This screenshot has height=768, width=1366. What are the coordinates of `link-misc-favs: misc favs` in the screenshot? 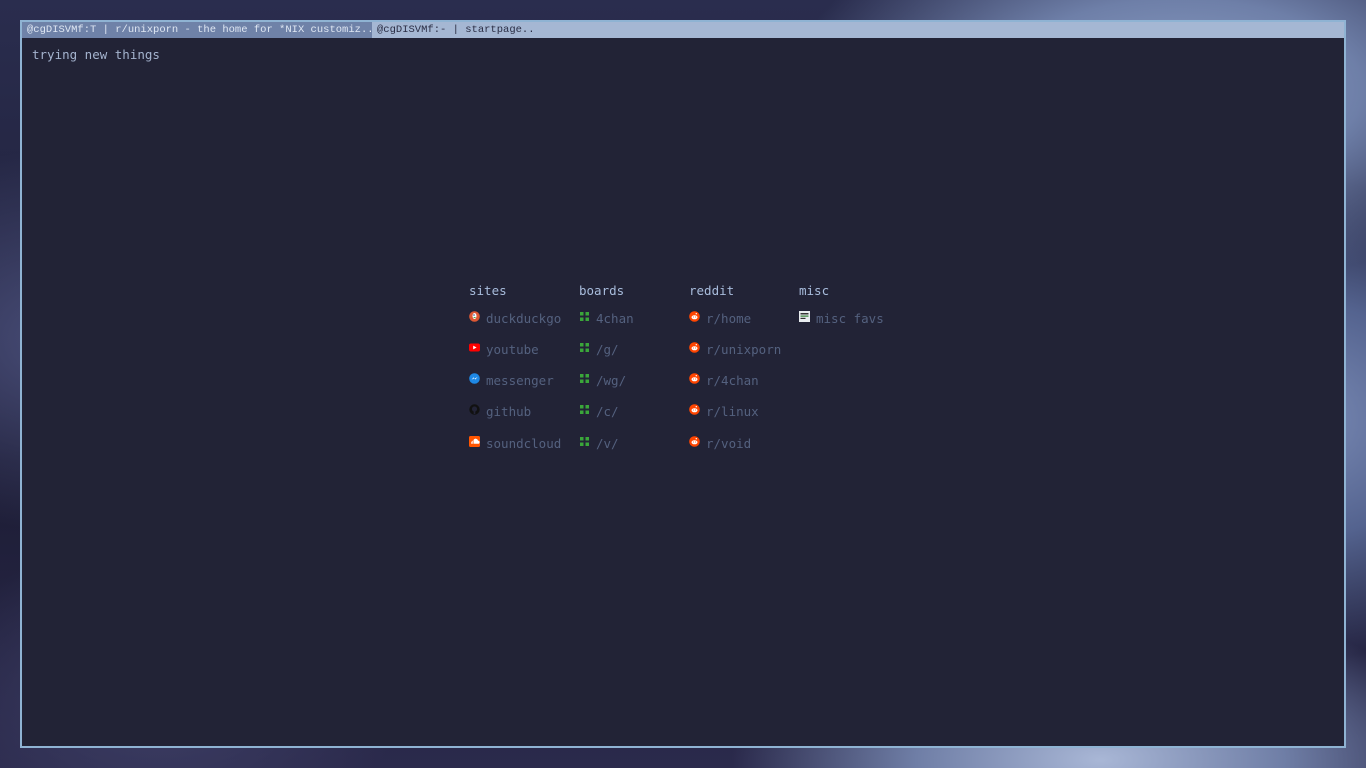 It's located at (854, 318).